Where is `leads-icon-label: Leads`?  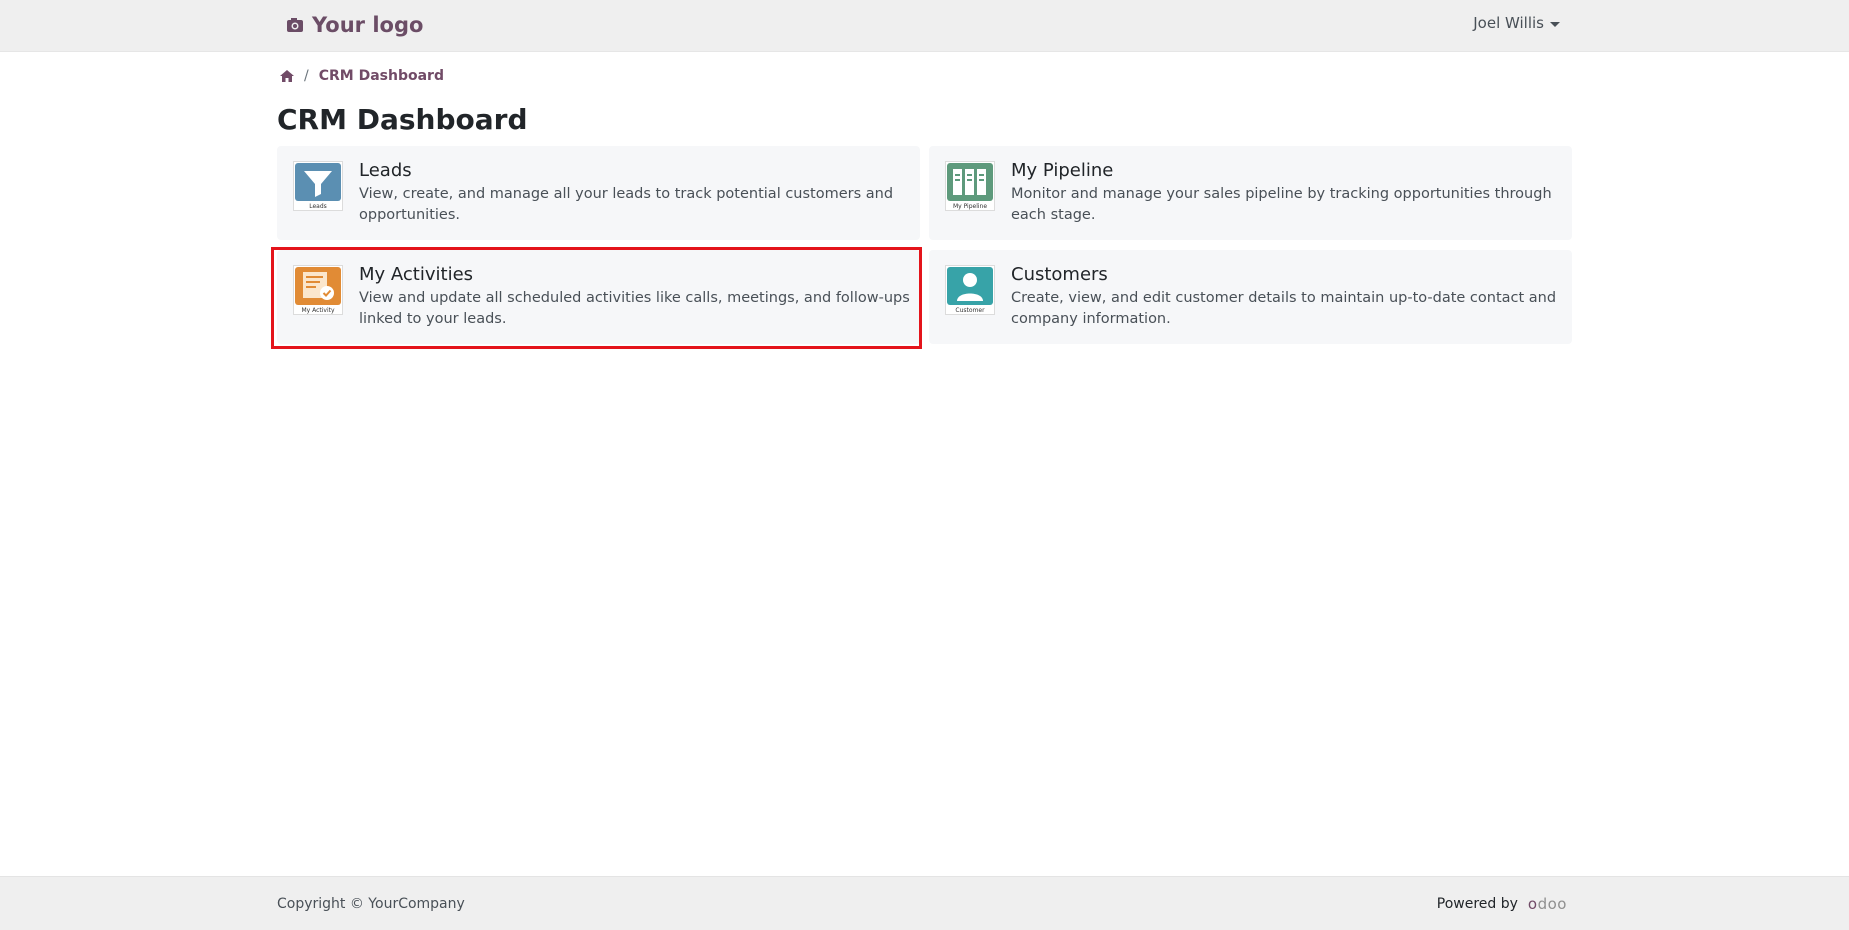
leads-icon-label: Leads is located at coordinates (318, 206).